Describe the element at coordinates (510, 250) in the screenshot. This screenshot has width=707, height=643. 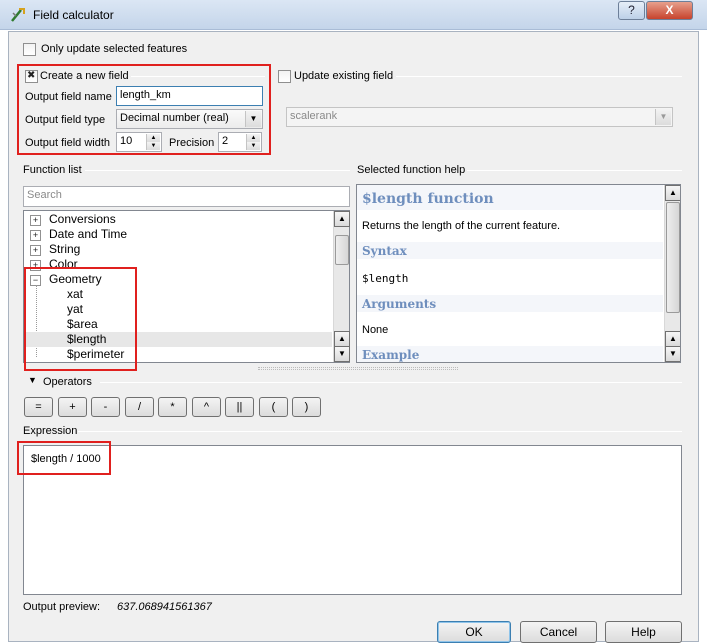
I see `help-syntax-heading: Syntax` at that location.